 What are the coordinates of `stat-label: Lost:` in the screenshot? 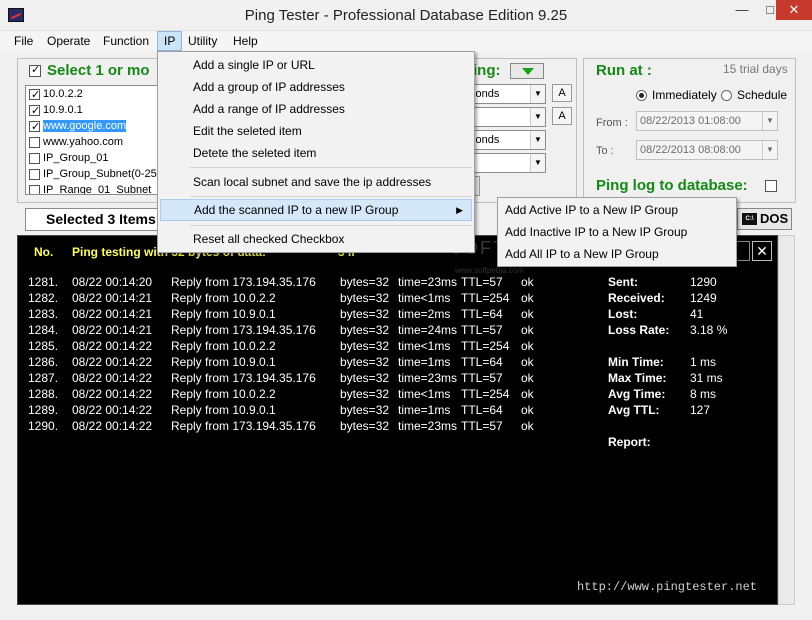 It's located at (623, 314).